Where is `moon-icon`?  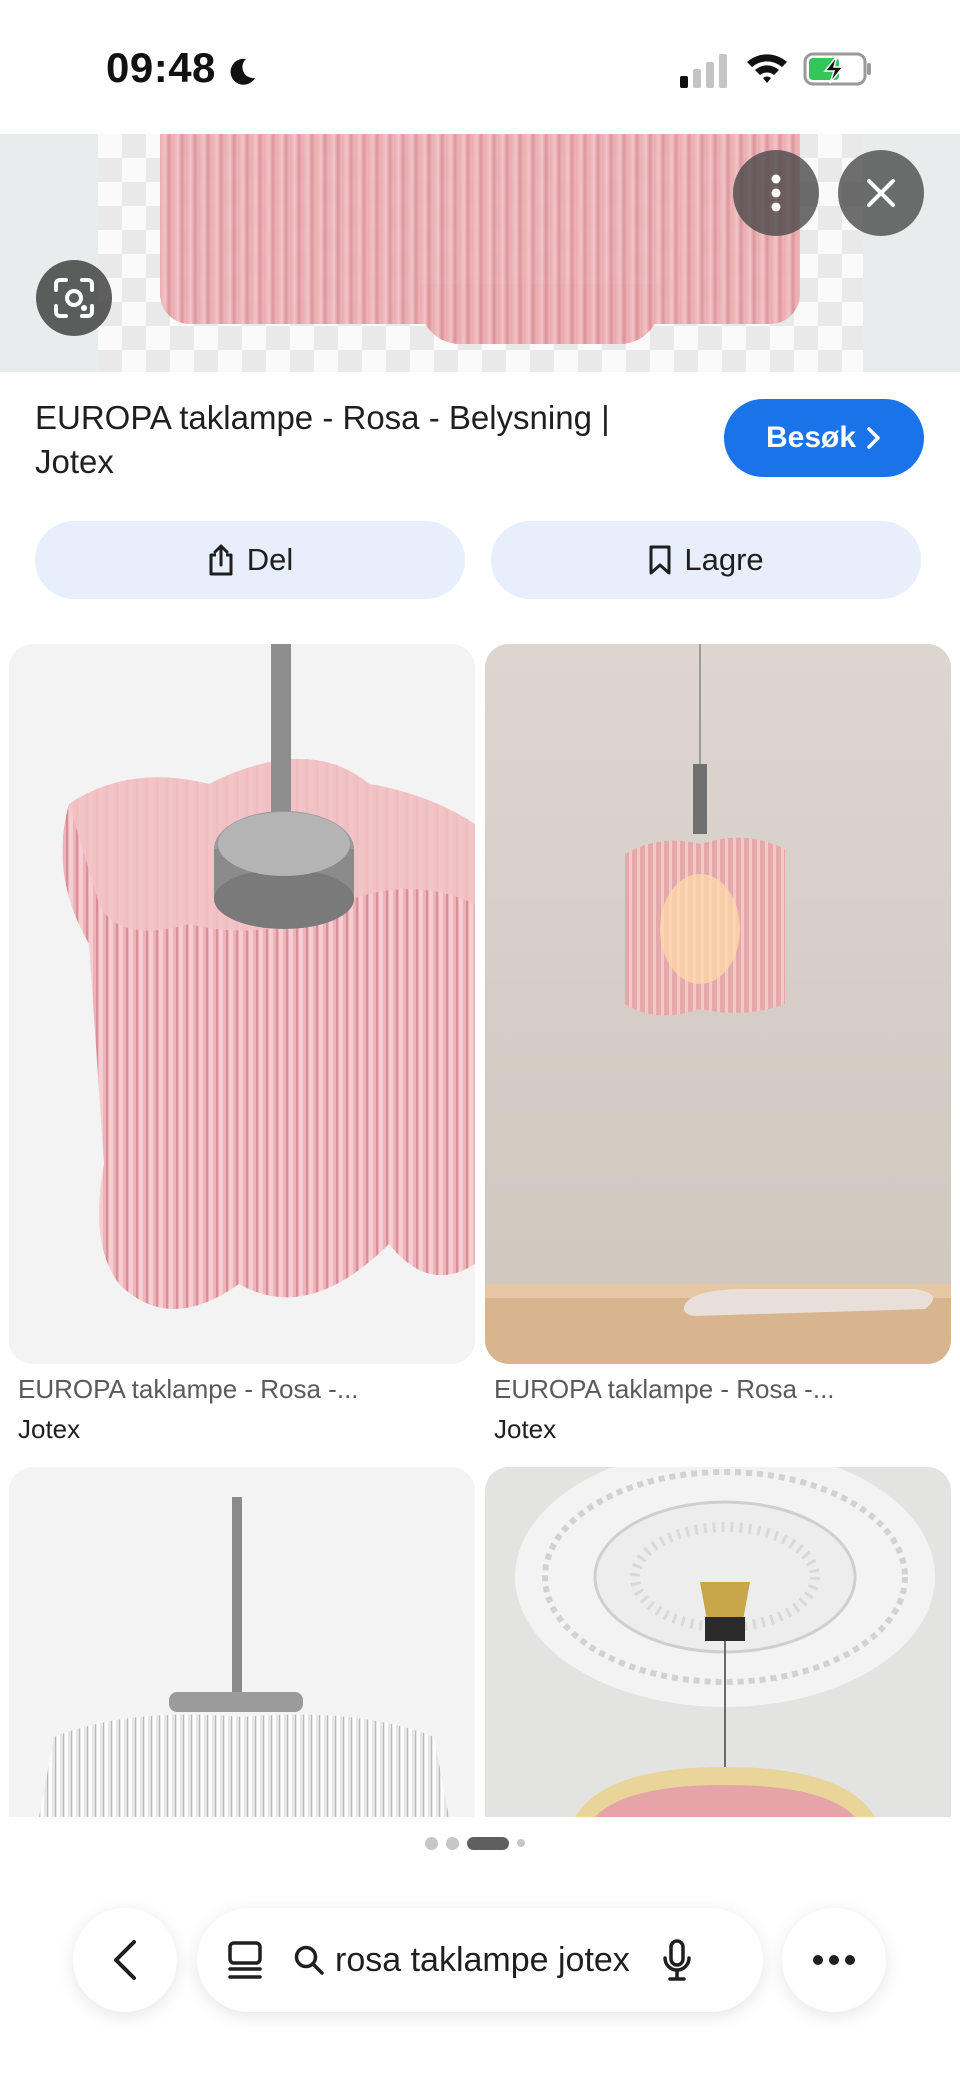 moon-icon is located at coordinates (242, 71).